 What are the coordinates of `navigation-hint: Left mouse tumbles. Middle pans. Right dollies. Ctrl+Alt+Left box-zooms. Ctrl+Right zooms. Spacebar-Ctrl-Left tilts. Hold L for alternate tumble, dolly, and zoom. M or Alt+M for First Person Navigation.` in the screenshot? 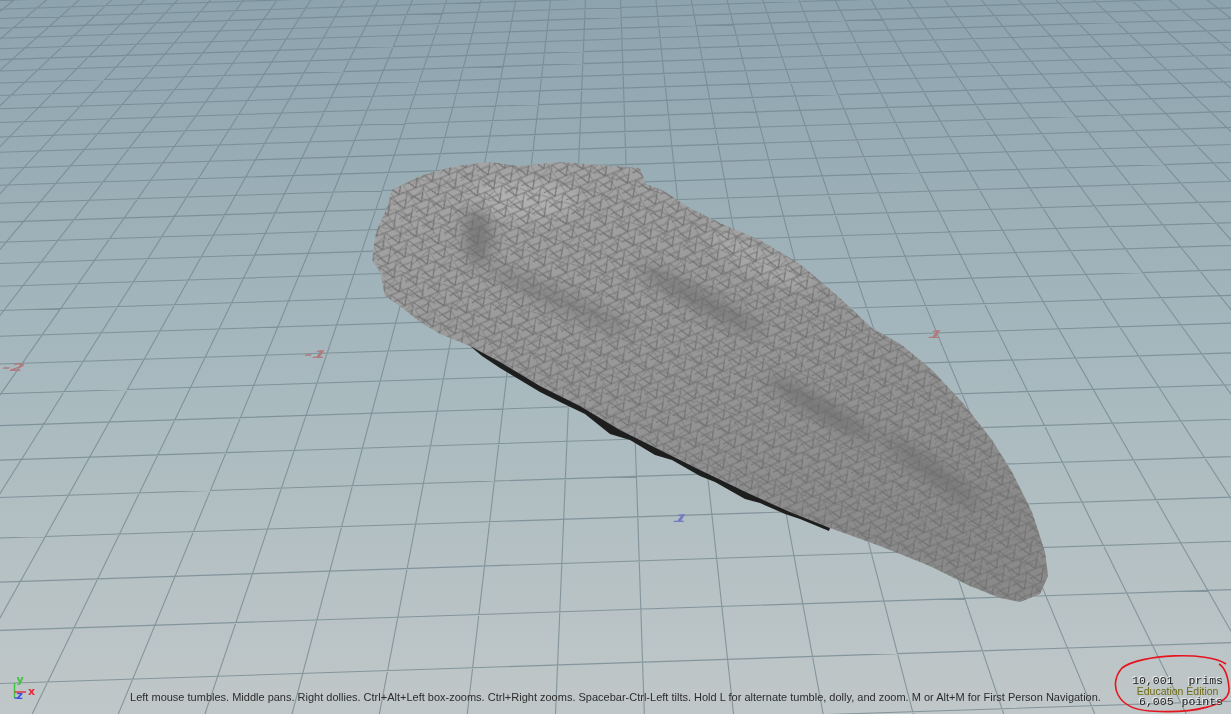 It's located at (615, 697).